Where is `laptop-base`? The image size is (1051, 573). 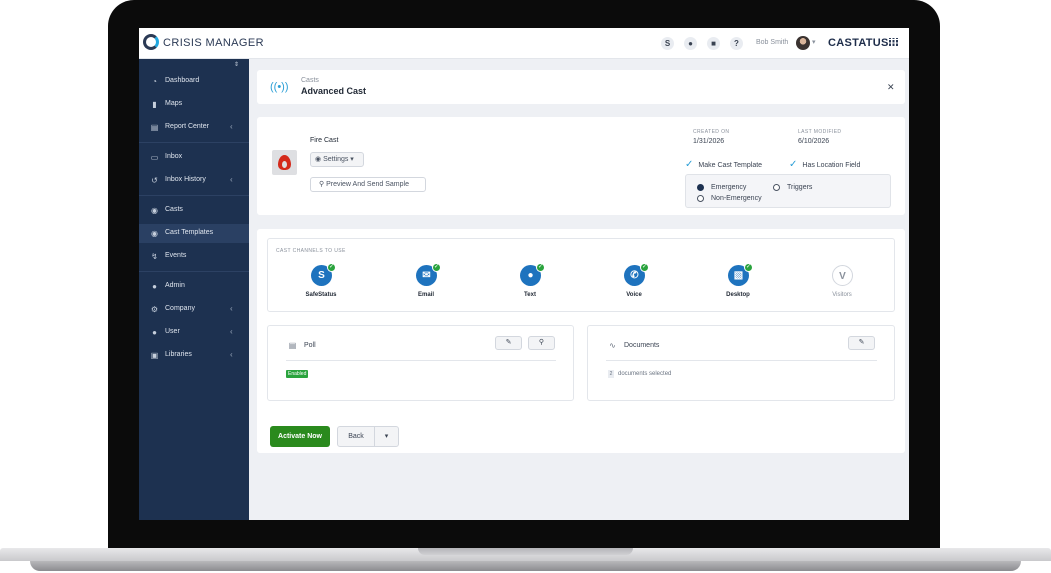 laptop-base is located at coordinates (525, 560).